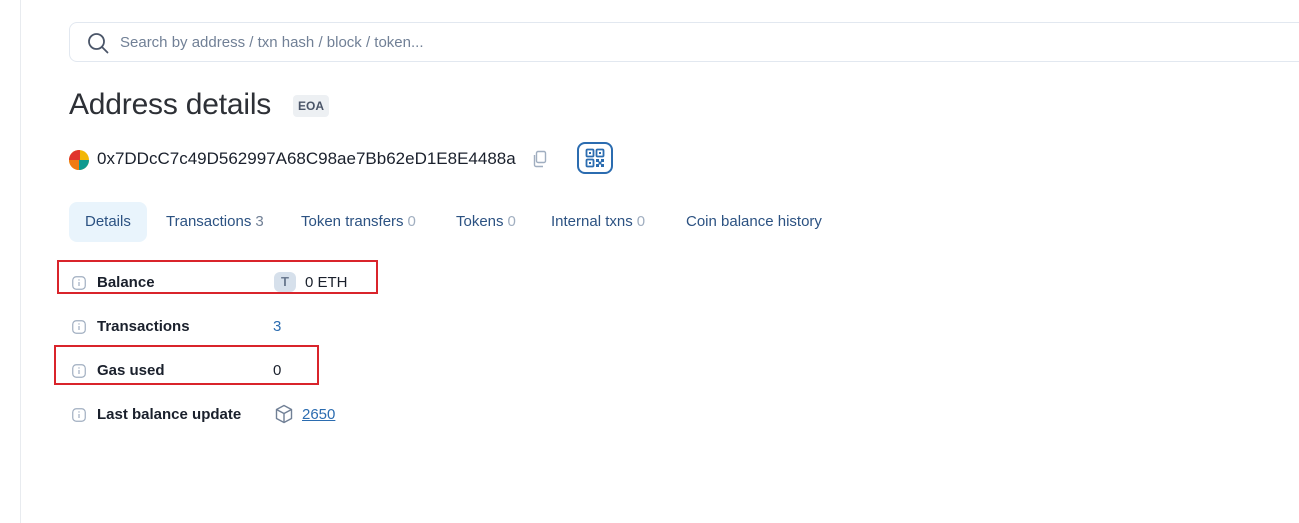 The height and width of the screenshot is (523, 1299). Describe the element at coordinates (318, 414) in the screenshot. I see `block-number-link: 2650` at that location.